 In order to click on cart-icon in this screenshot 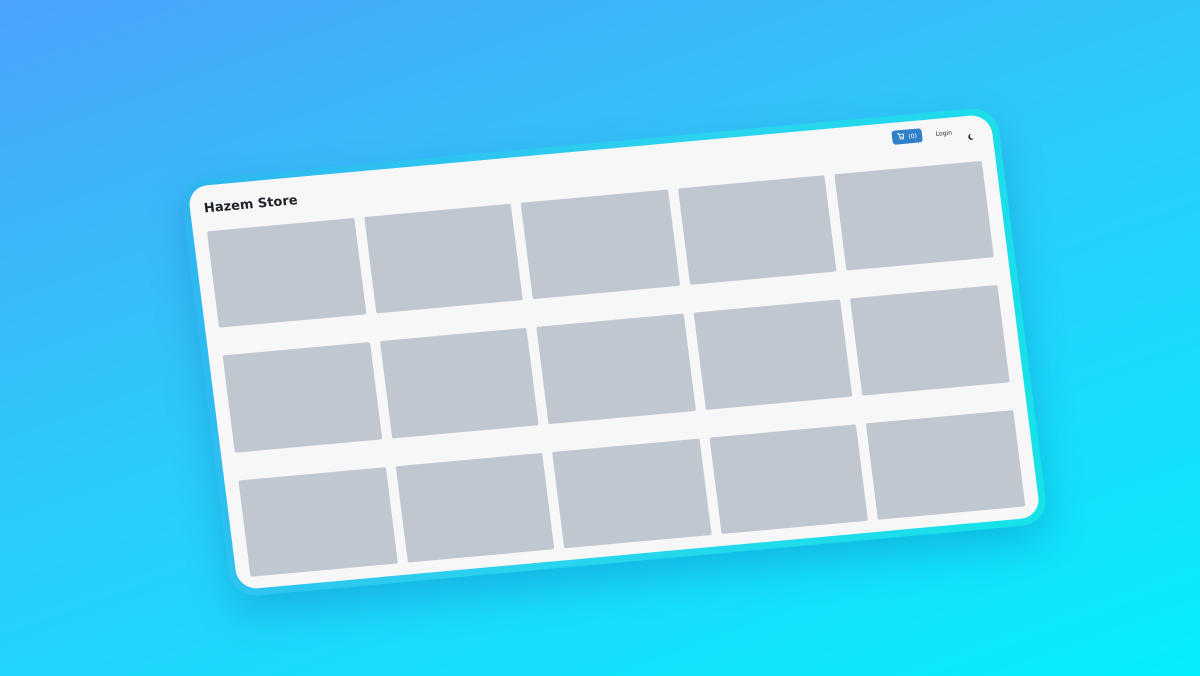, I will do `click(901, 137)`.